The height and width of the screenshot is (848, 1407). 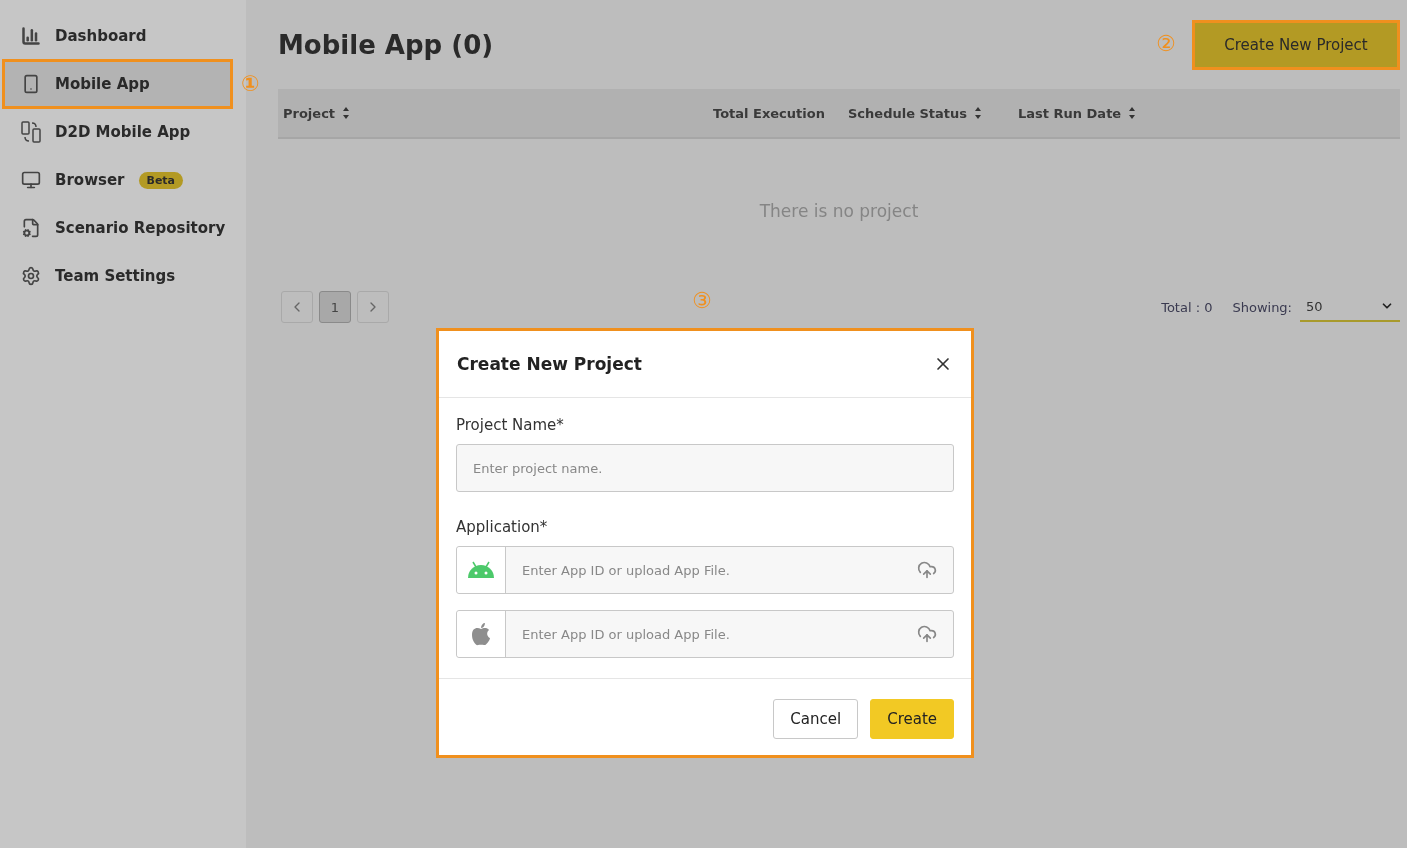 I want to click on create-button: Create, so click(x=912, y=719).